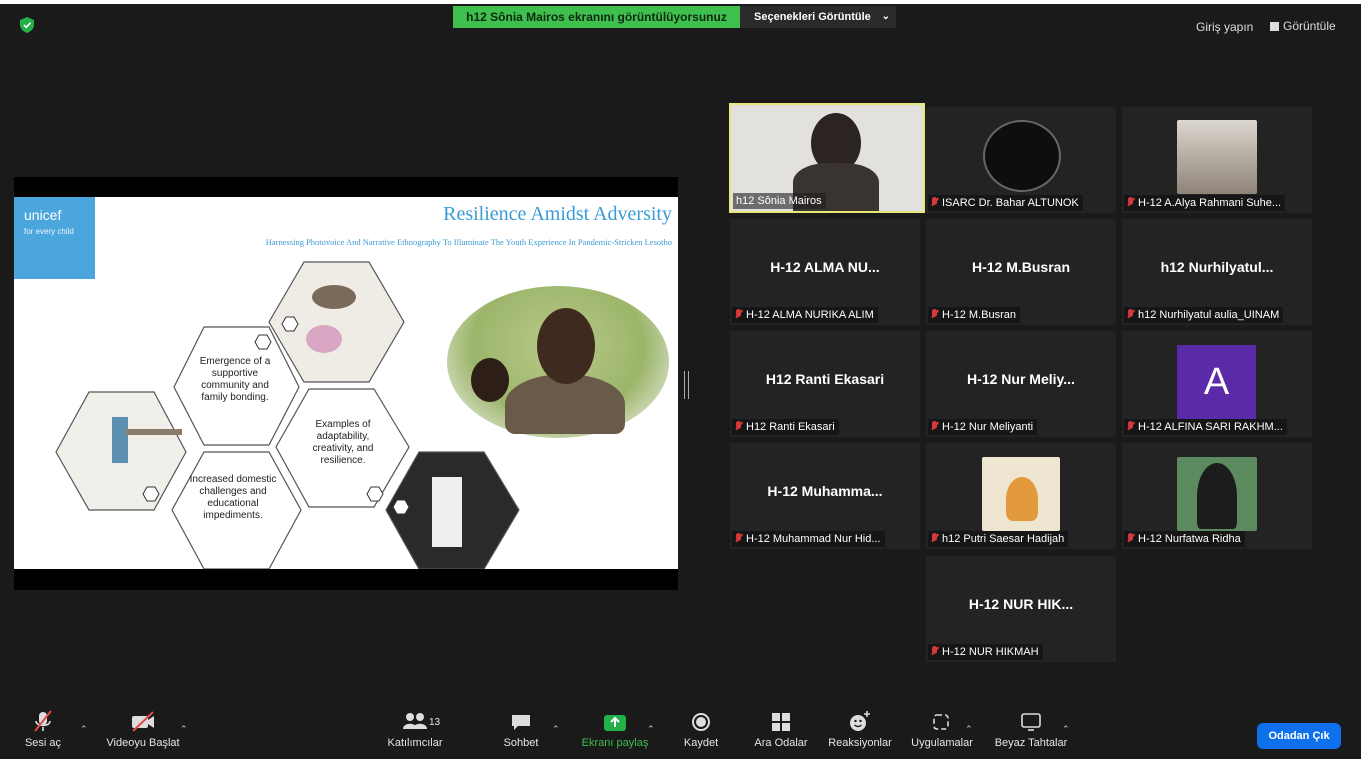 This screenshot has height=759, width=1361. I want to click on leave-meeting-button: Odadan Çık, so click(1299, 736).